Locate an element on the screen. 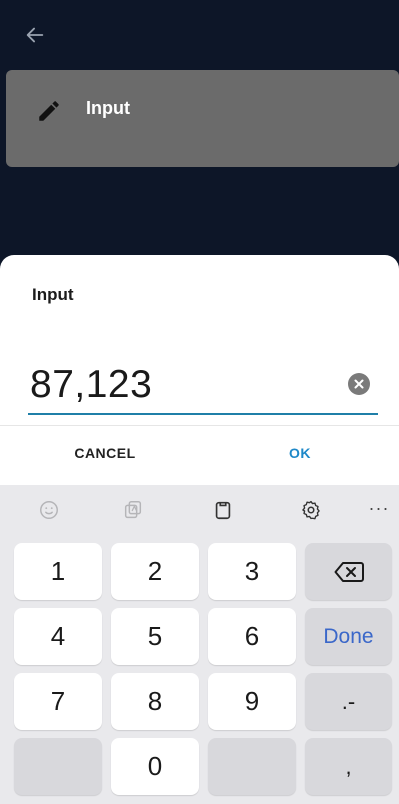  key-1: 1 is located at coordinates (58, 571).